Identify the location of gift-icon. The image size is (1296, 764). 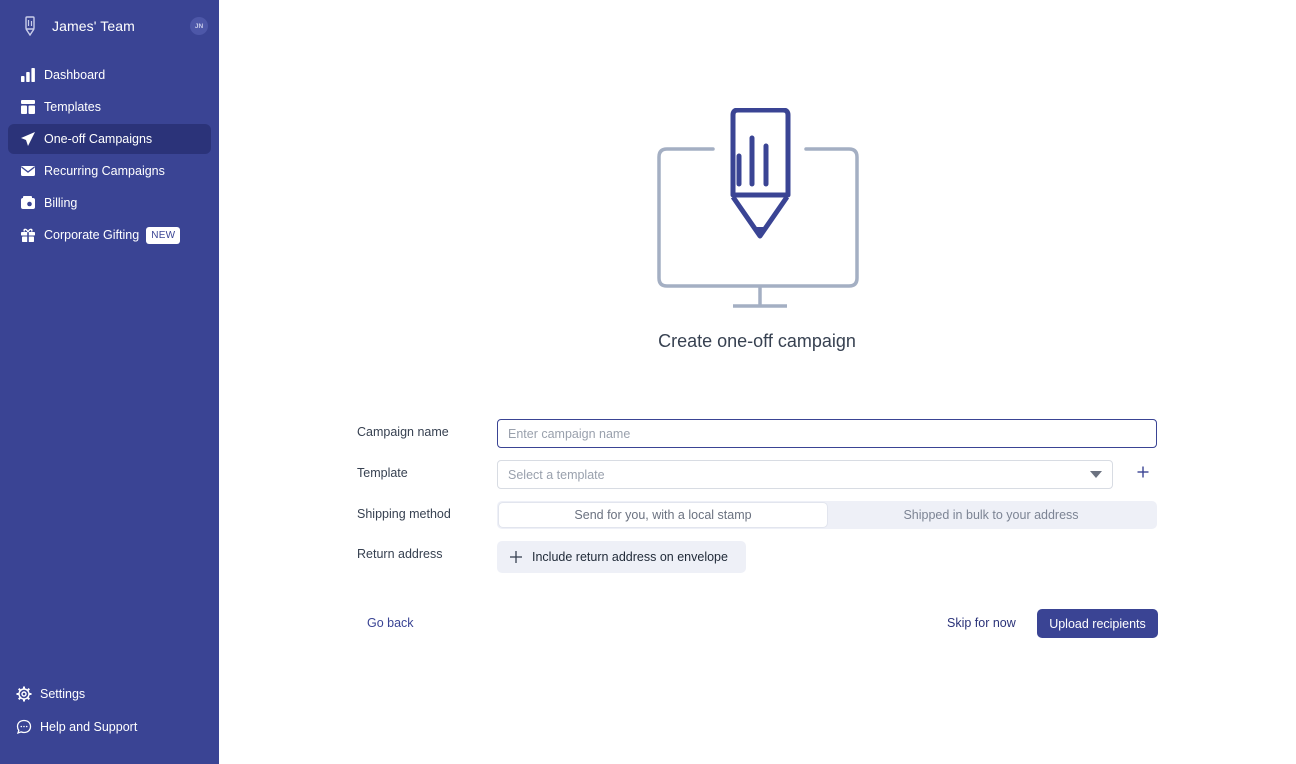
(28, 235).